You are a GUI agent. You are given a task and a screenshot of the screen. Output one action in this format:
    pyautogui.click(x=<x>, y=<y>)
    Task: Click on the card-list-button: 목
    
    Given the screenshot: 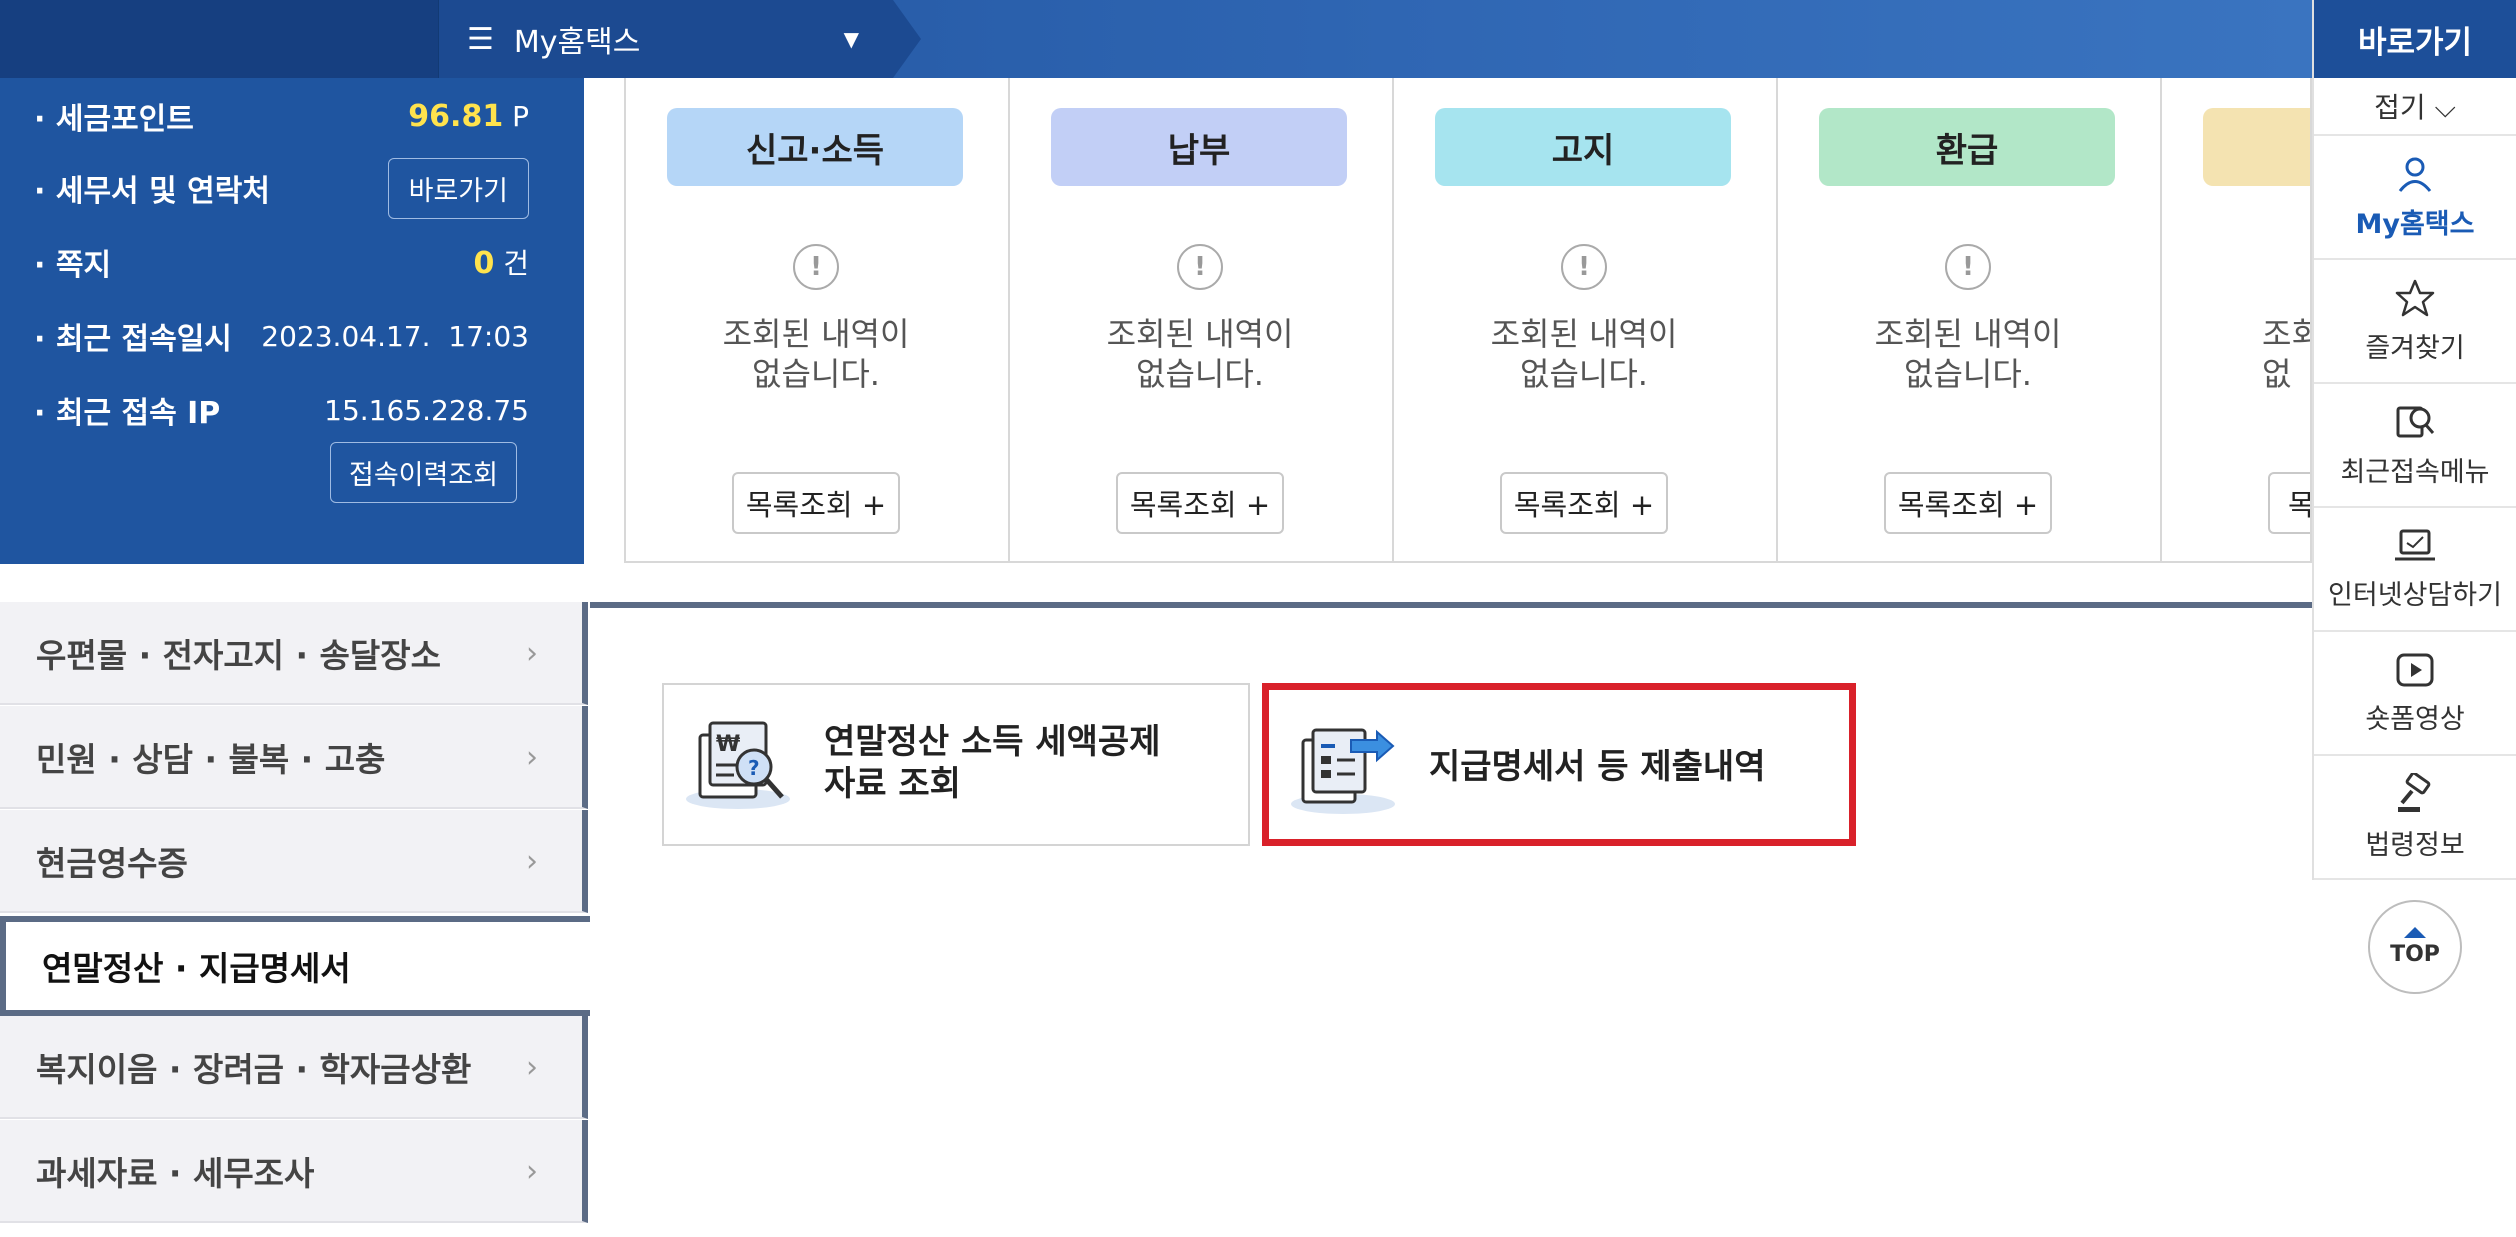 What is the action you would take?
    pyautogui.click(x=2289, y=503)
    